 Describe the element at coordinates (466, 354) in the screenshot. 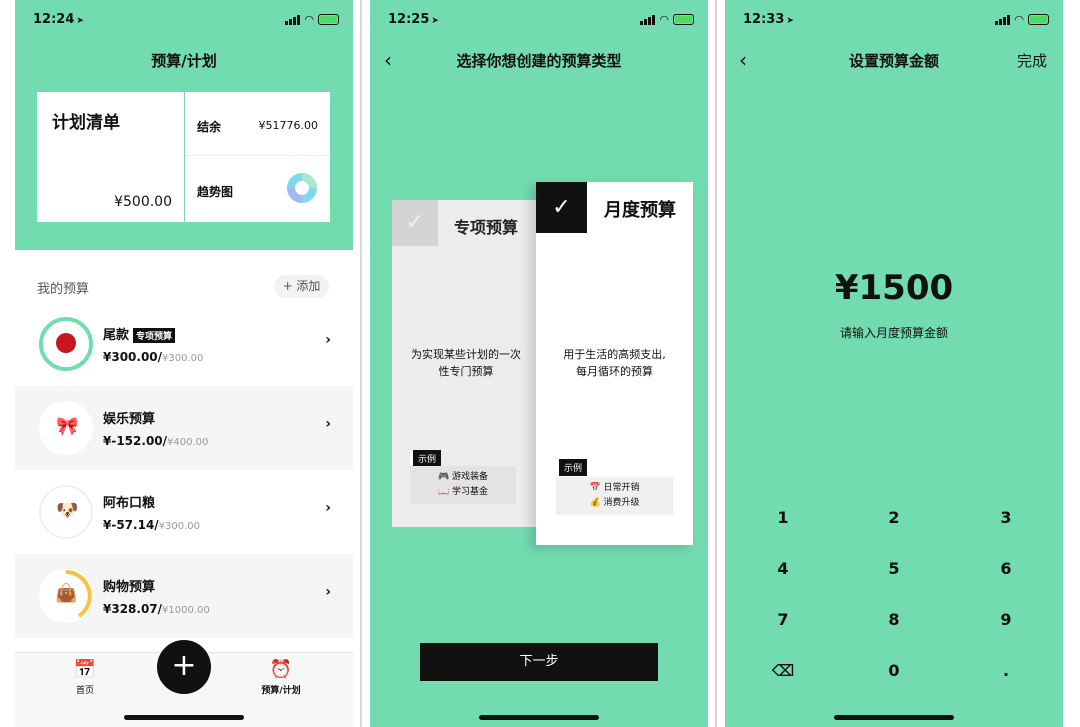

I see `card-desc-line: 为实现某些计划的一次` at that location.